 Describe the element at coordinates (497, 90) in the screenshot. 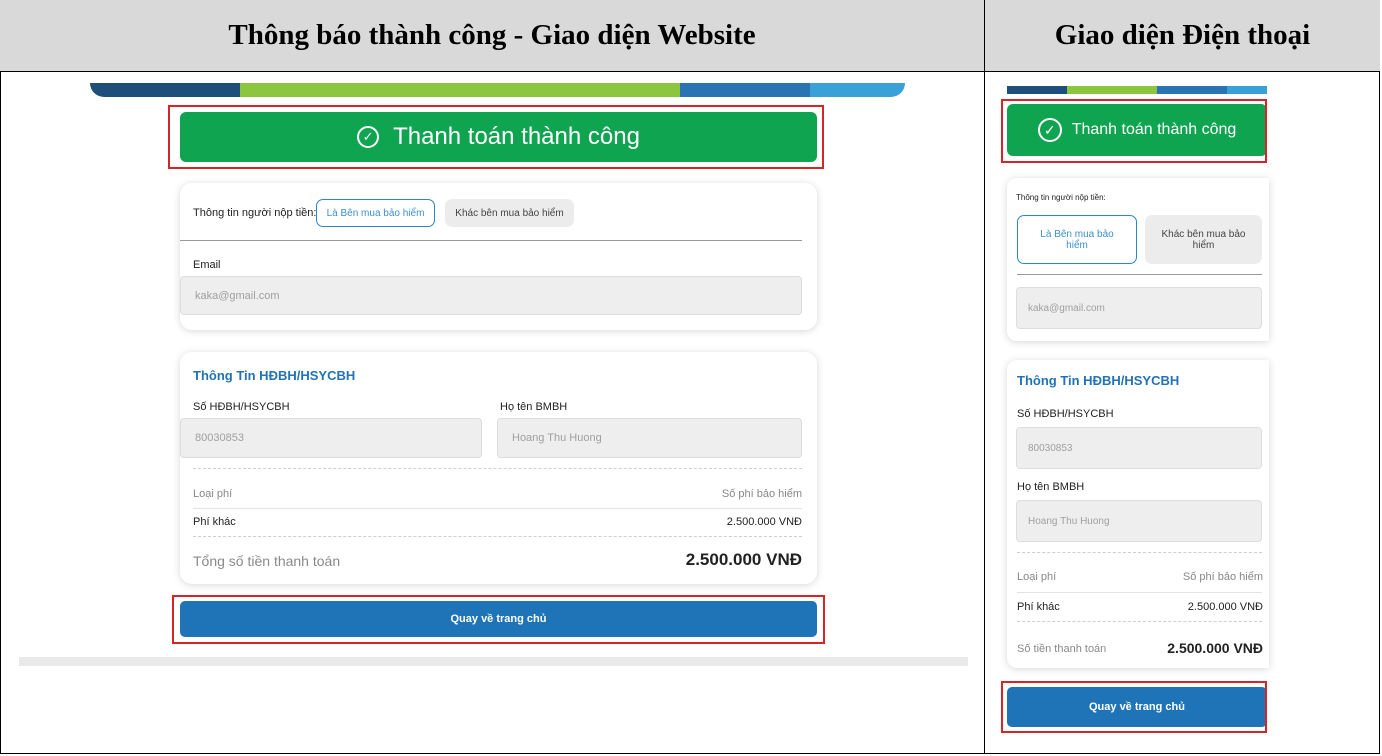

I see `header-decoration-band` at that location.